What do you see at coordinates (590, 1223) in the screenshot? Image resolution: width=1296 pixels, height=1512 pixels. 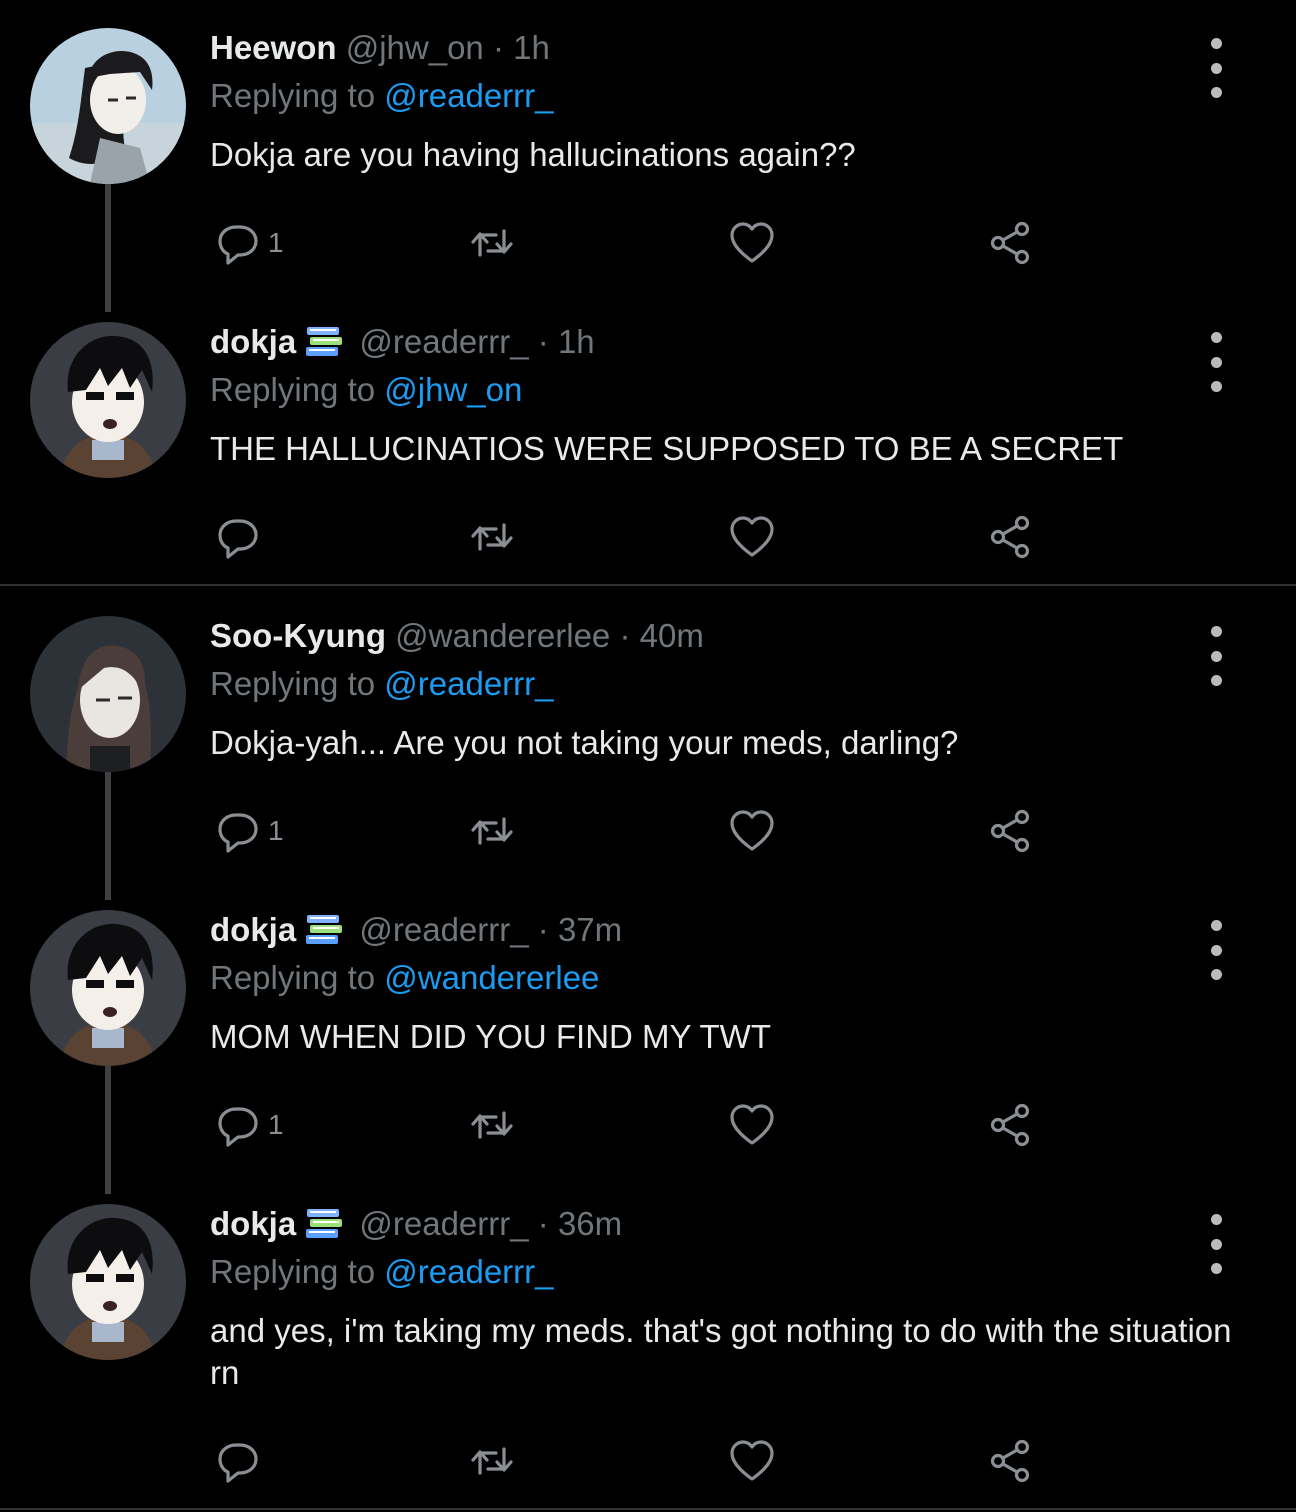 I see `timestamp: 36m` at bounding box center [590, 1223].